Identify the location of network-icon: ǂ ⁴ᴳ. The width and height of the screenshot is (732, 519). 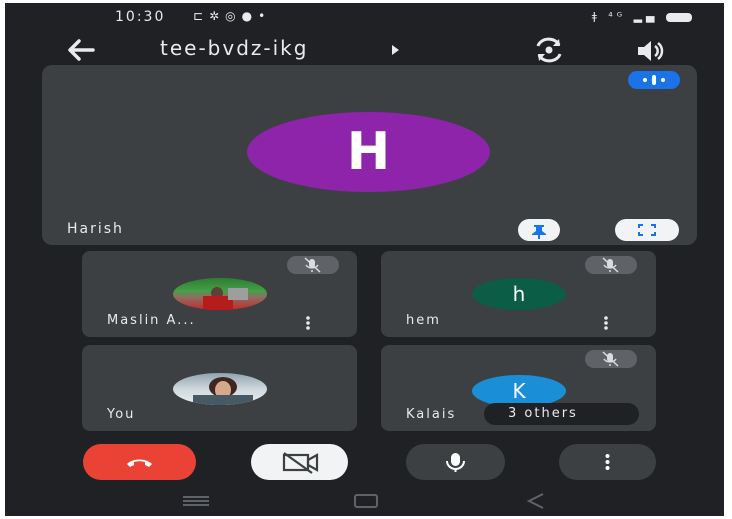
(609, 16).